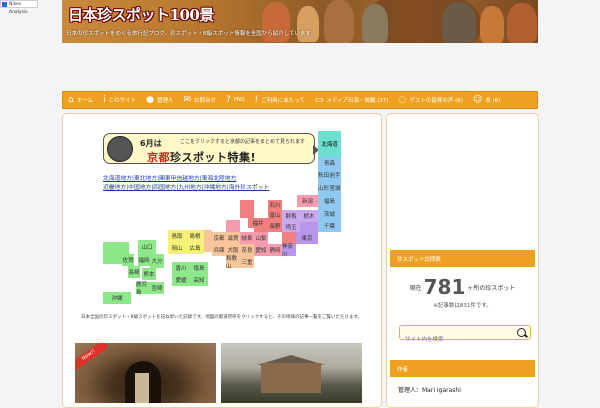 This screenshot has height=408, width=600. Describe the element at coordinates (239, 100) in the screenshot. I see `nav-item-label: FAQ` at that location.